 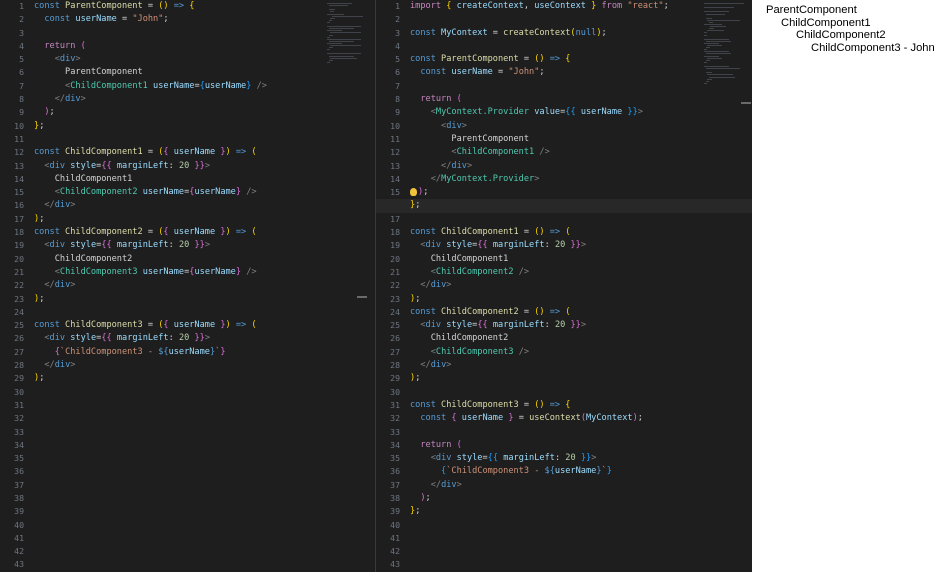 I want to click on code-line: </MyContext.Provider>, so click(x=553, y=179).